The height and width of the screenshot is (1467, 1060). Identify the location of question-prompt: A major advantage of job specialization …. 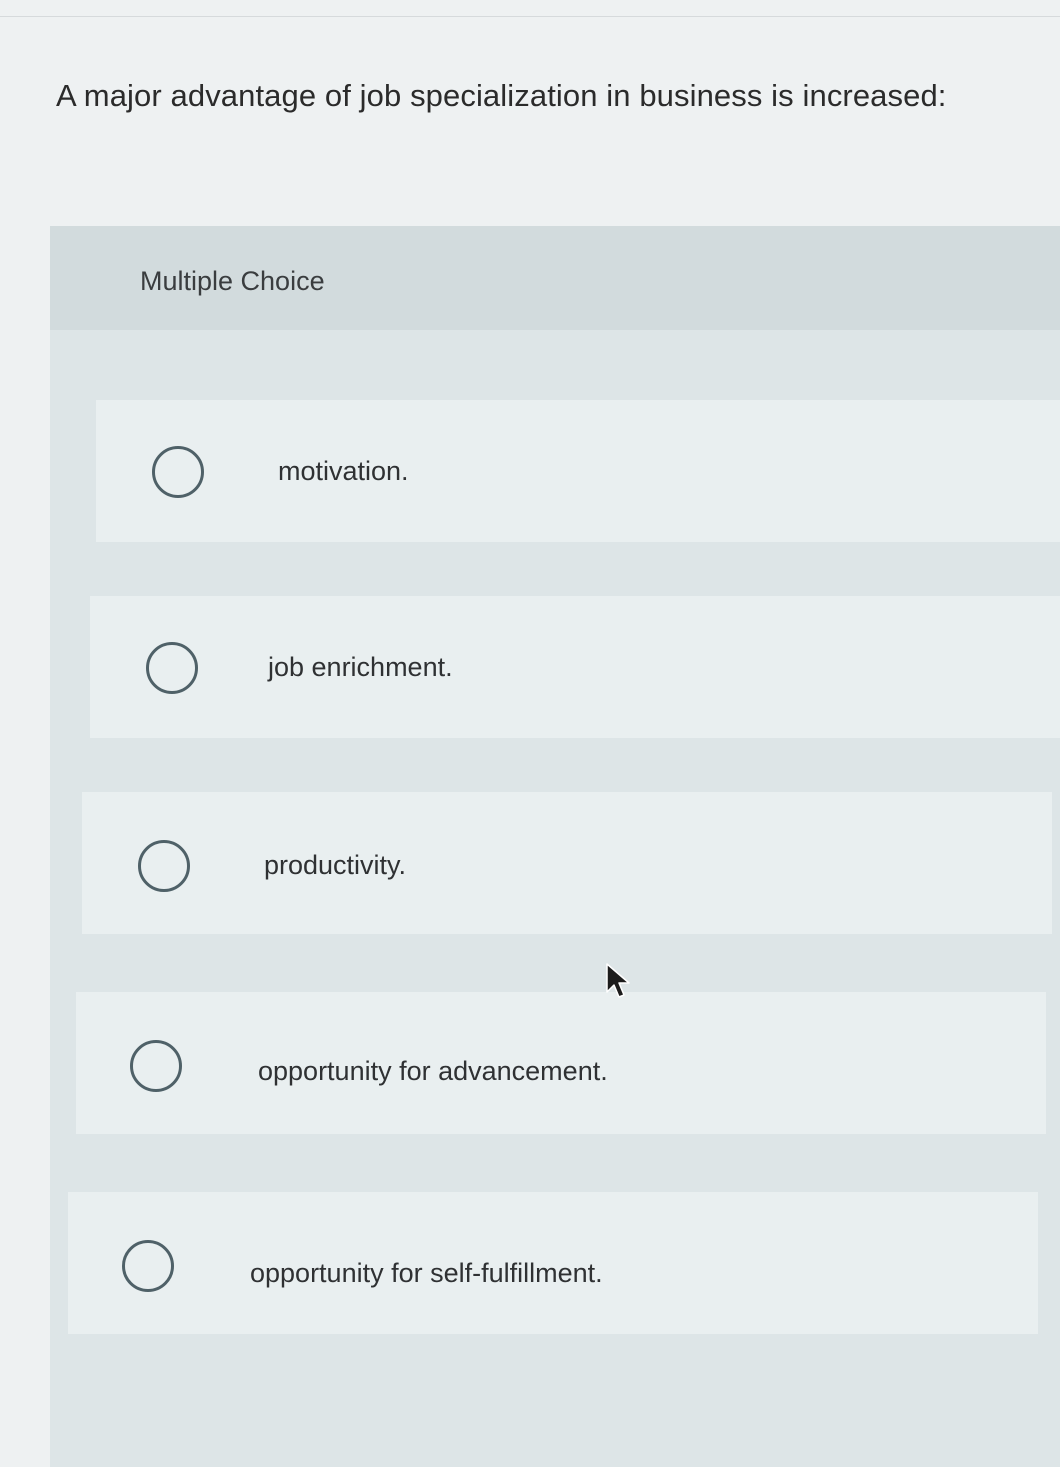
(501, 95).